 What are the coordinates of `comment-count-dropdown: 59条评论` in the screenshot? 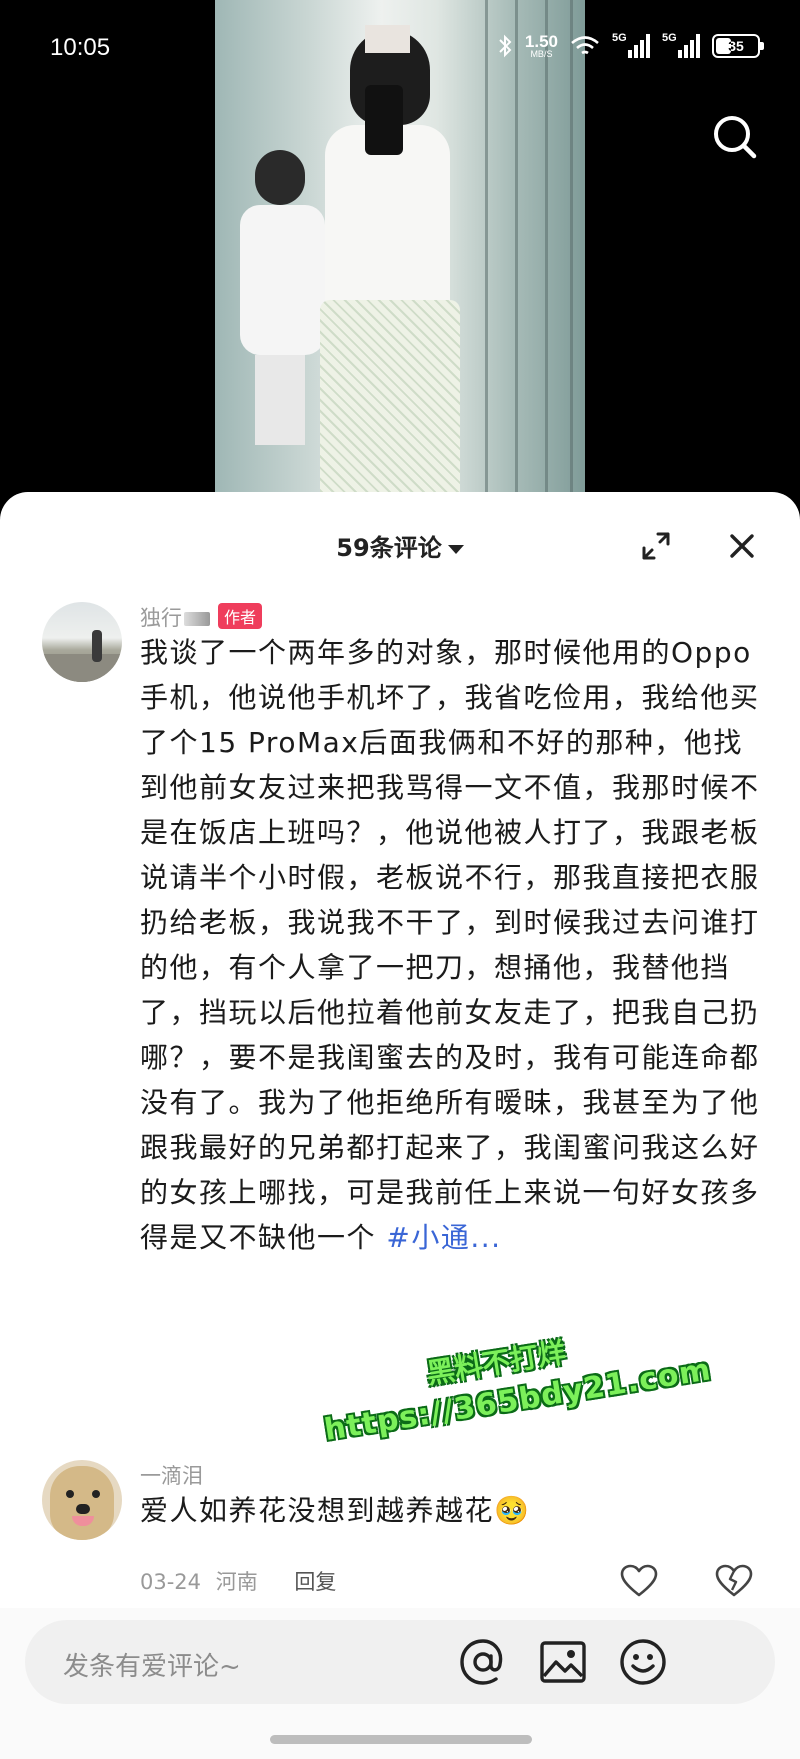 It's located at (400, 545).